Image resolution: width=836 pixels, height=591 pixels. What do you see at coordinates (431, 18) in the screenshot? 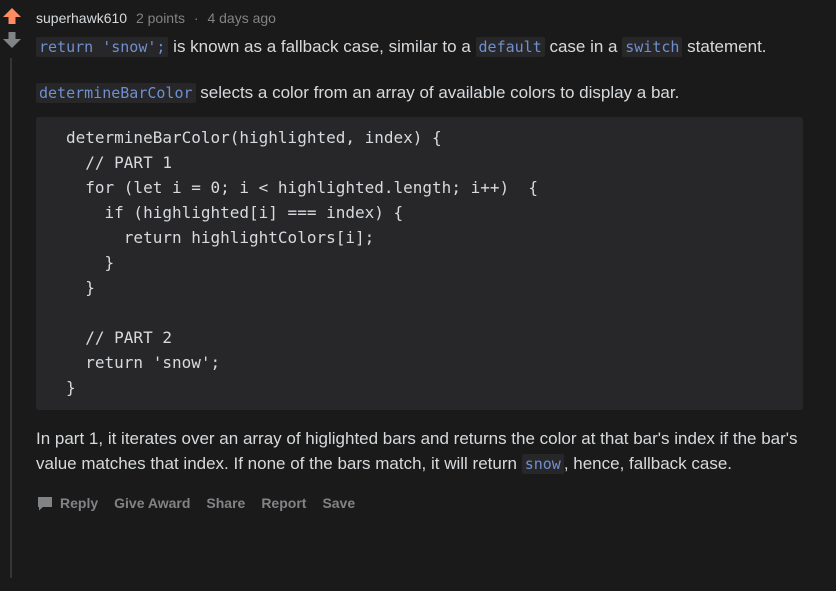
I see `comment-meta: superhawk610 2 points · 4 days ago` at bounding box center [431, 18].